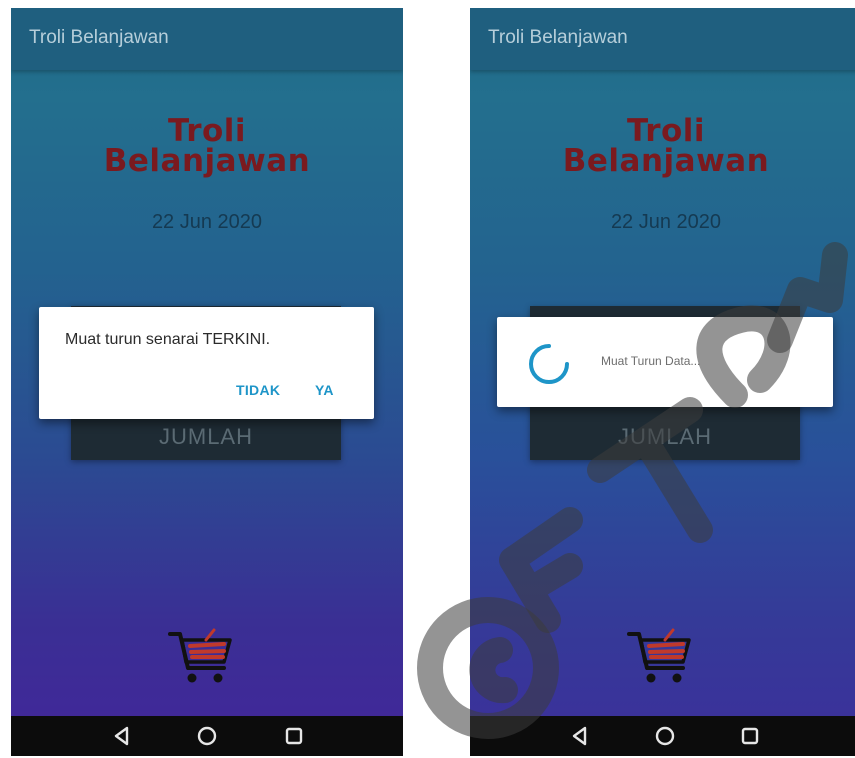 The height and width of the screenshot is (758, 855). I want to click on confirm-download-dialog: Muat turun senarai TERKINI. TIDAK YA, so click(206, 363).